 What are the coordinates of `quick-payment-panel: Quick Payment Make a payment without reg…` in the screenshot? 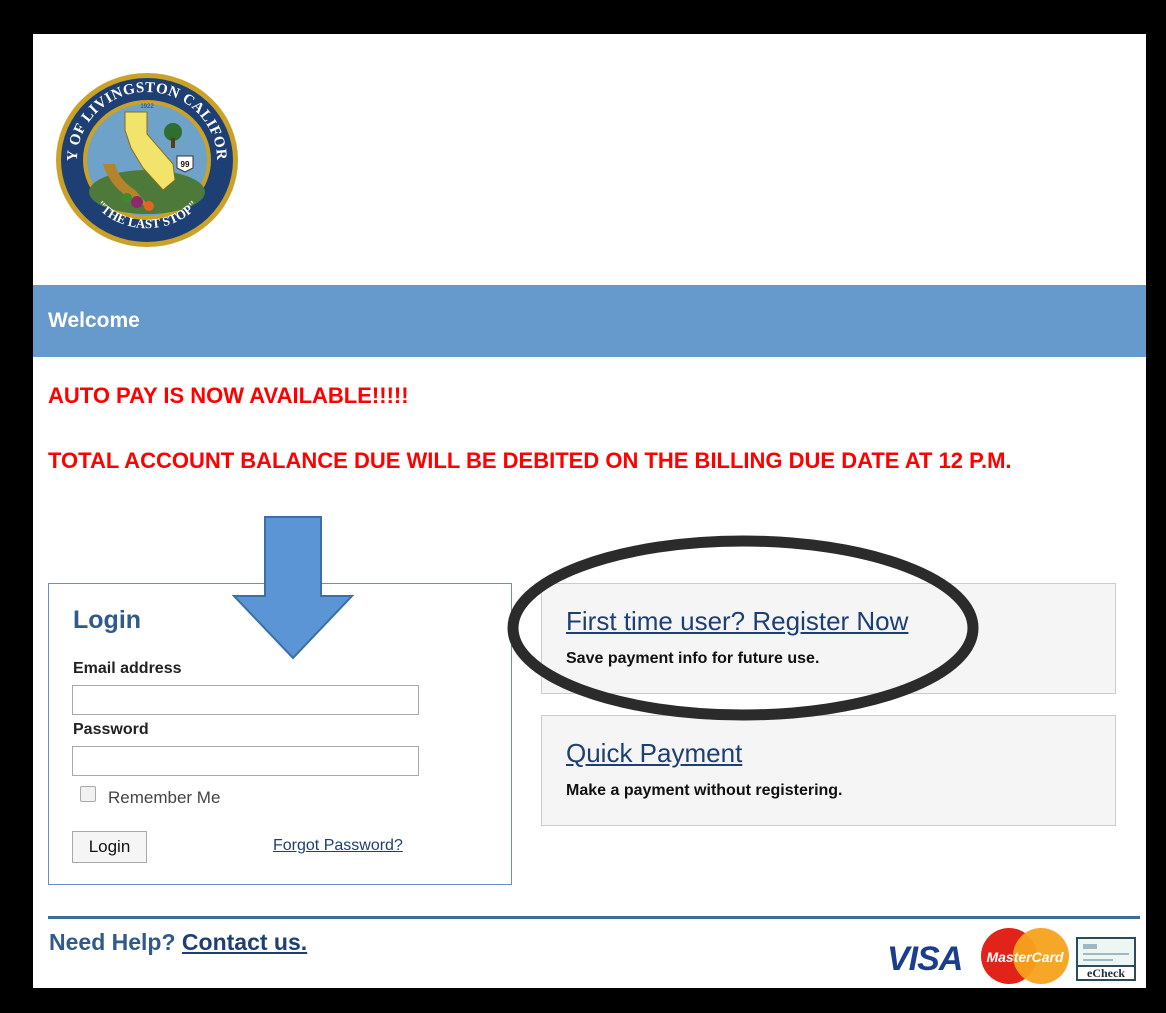 It's located at (828, 770).